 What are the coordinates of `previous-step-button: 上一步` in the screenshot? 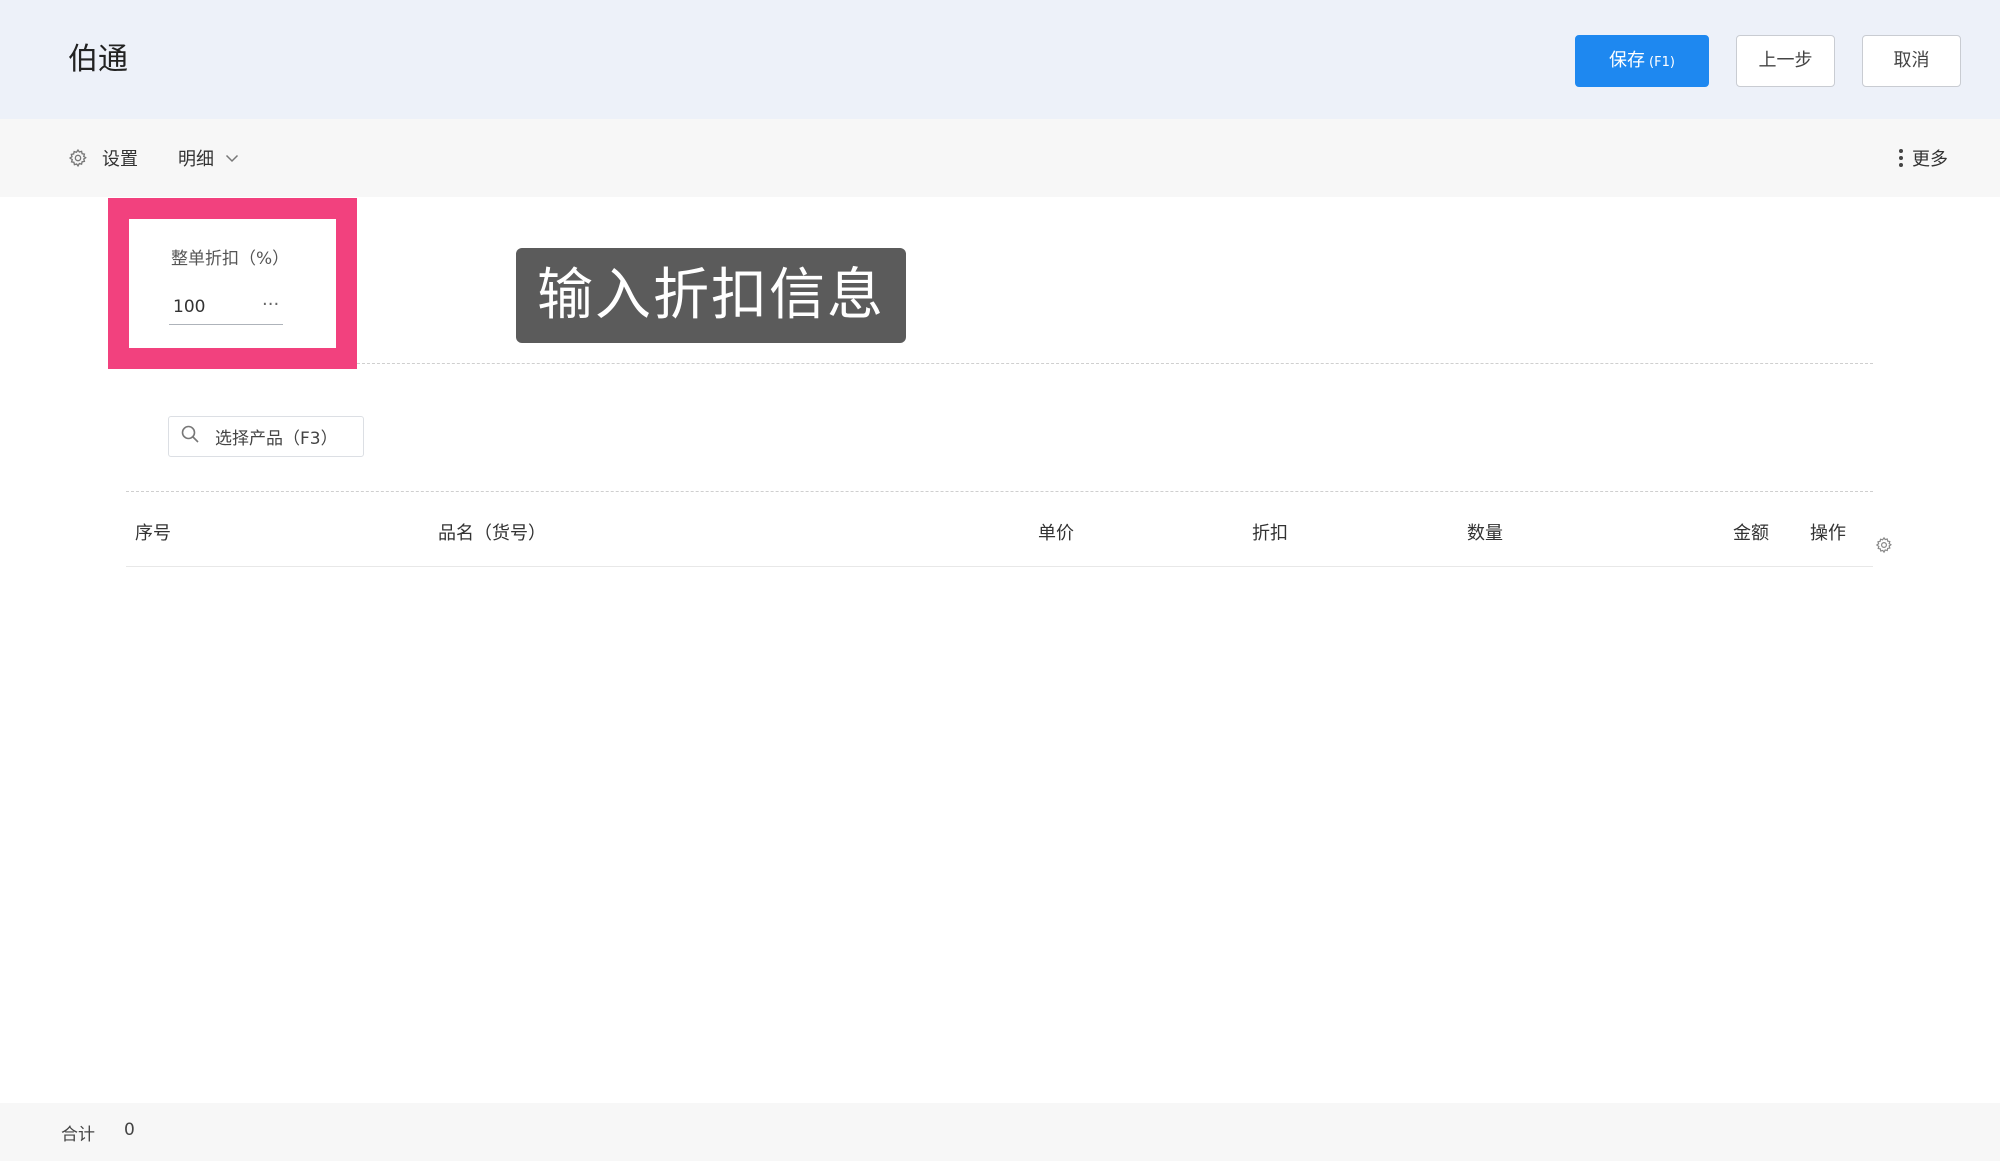 It's located at (1785, 61).